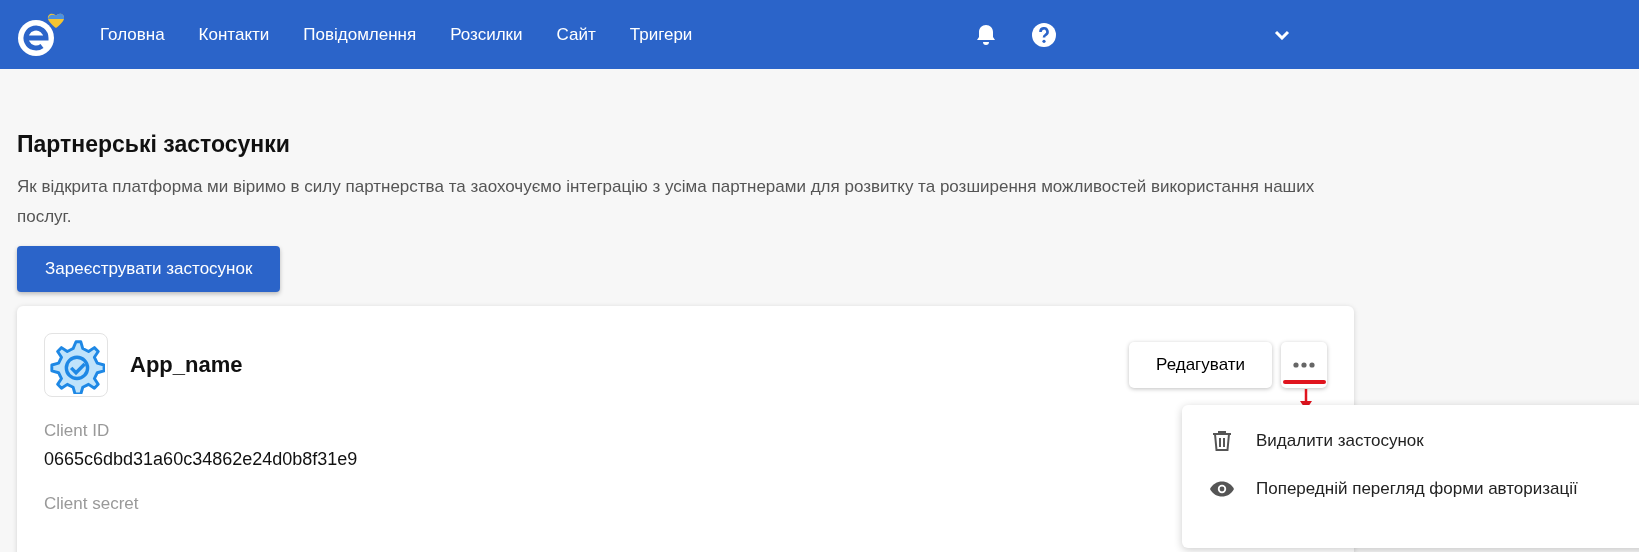 Image resolution: width=1639 pixels, height=552 pixels. Describe the element at coordinates (132, 34) in the screenshot. I see `nav-link: Головна` at that location.